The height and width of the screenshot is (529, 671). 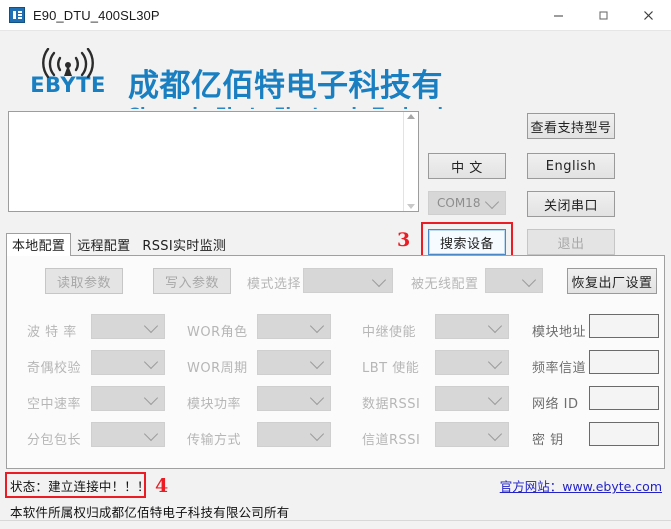 I want to click on tab-local-config: 本地配置, so click(x=39, y=244).